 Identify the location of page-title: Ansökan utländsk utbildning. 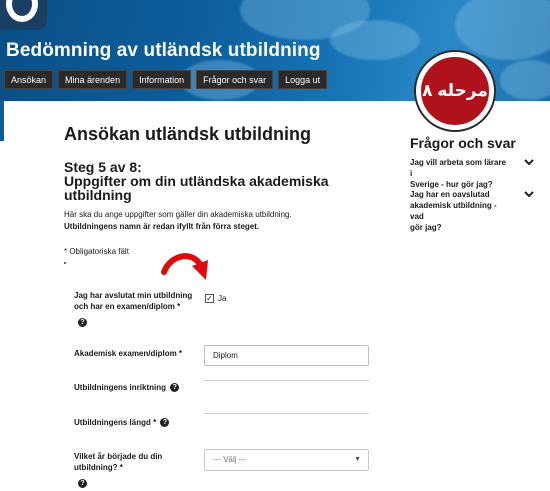
(187, 134).